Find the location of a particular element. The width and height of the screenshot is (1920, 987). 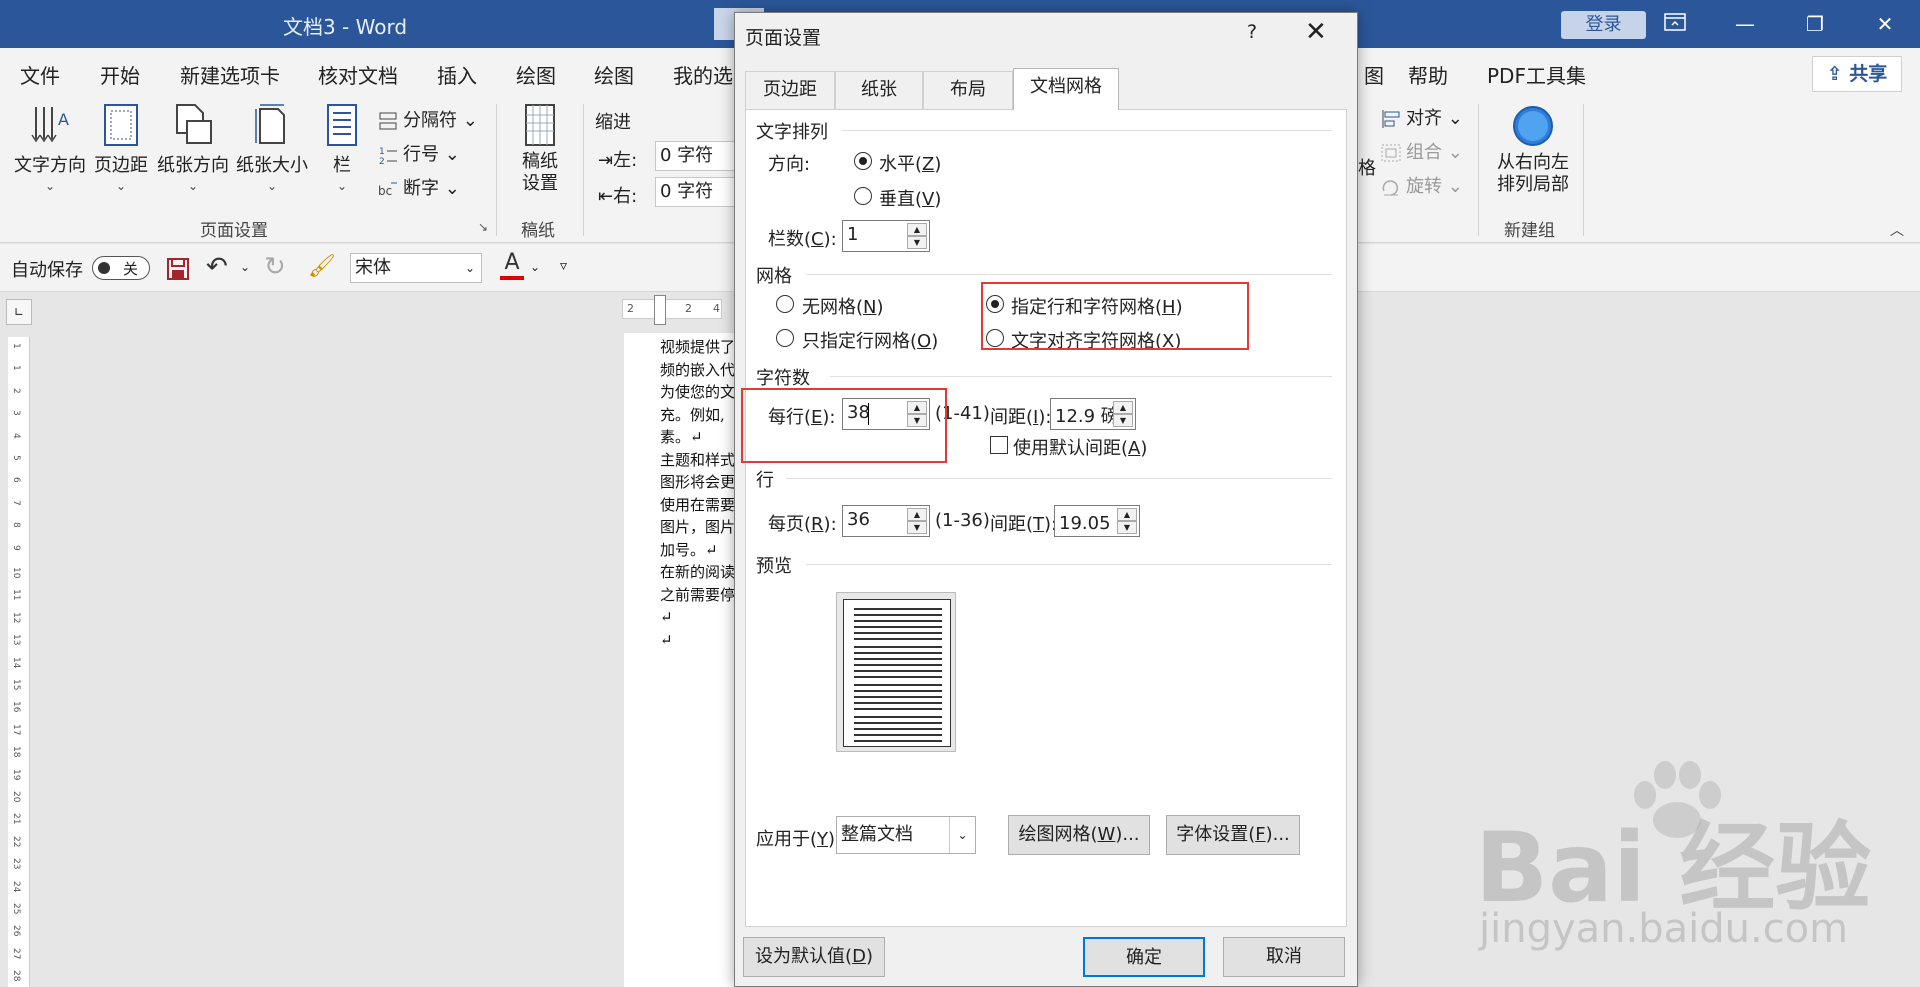

breaks-button: 分隔符 ⌄ is located at coordinates (427, 119).